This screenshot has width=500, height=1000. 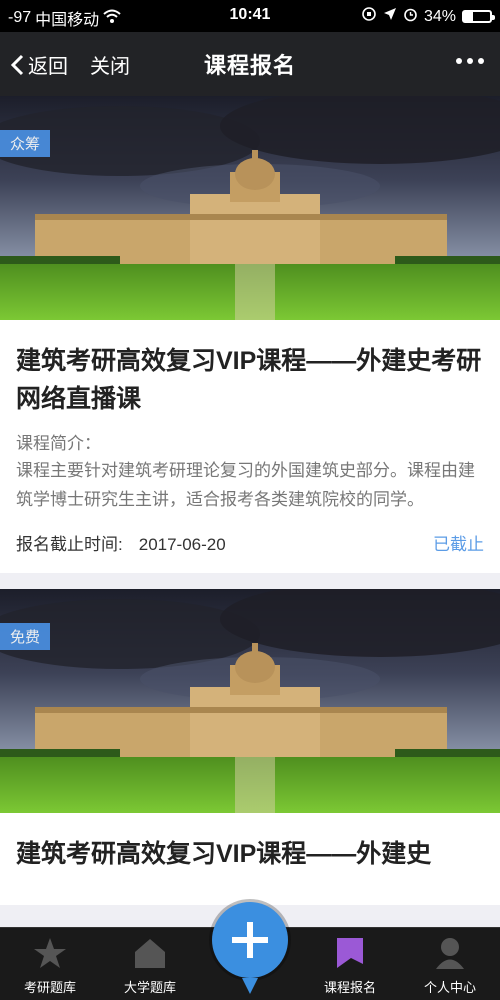 I want to click on tab-course-registration: 课程报名, so click(x=350, y=964).